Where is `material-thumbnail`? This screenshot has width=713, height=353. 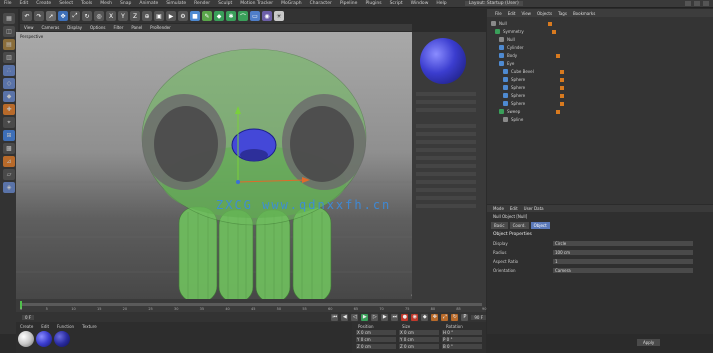 material-thumbnail is located at coordinates (44, 339).